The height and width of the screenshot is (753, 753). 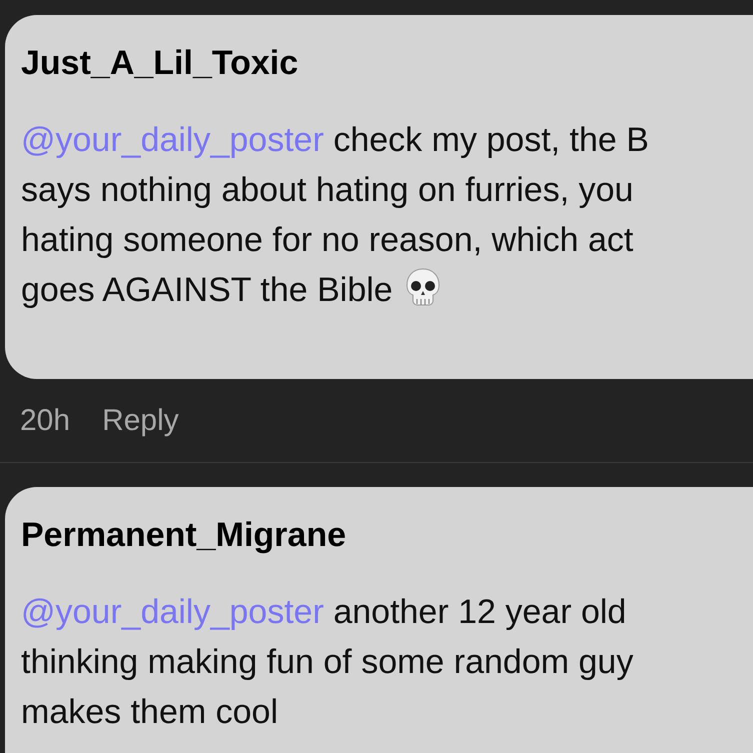 I want to click on comment-author: Just_A_Lil_Toxic, so click(x=160, y=63).